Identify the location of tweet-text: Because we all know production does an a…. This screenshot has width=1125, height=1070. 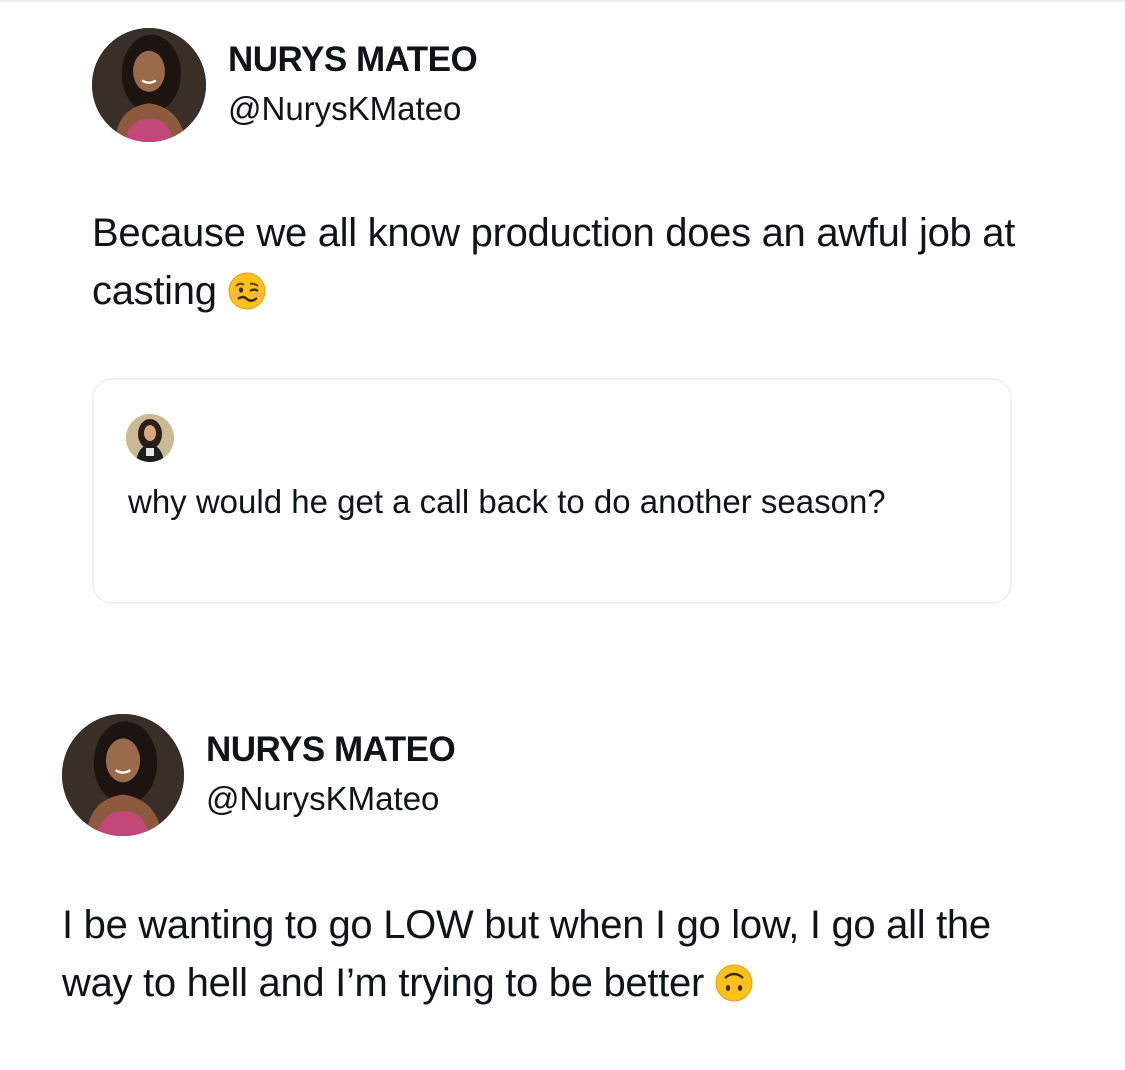
(572, 262).